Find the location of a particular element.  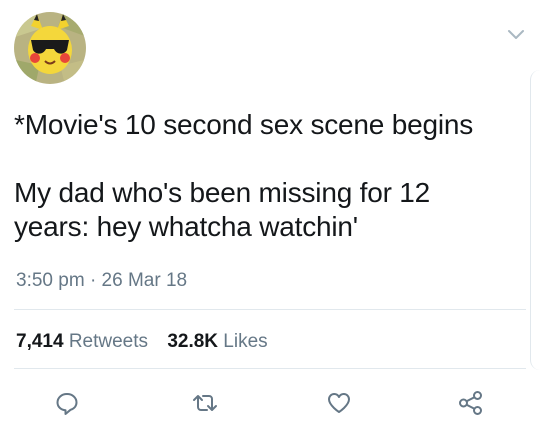

share-button is located at coordinates (471, 403).